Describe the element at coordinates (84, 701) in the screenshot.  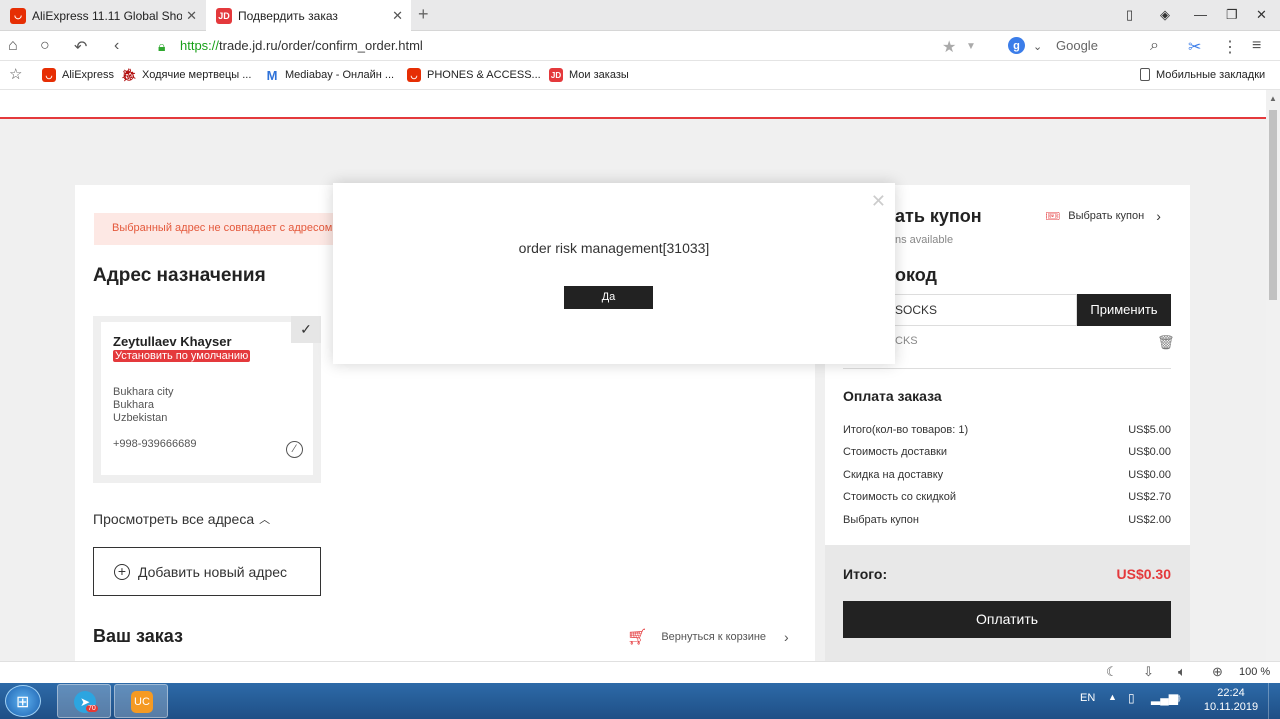
I see `telegram-app: ➤ 70` at that location.